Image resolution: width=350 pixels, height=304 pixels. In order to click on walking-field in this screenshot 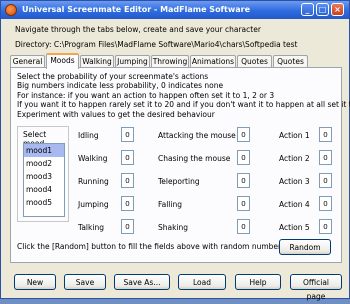, I will do `click(127, 157)`.